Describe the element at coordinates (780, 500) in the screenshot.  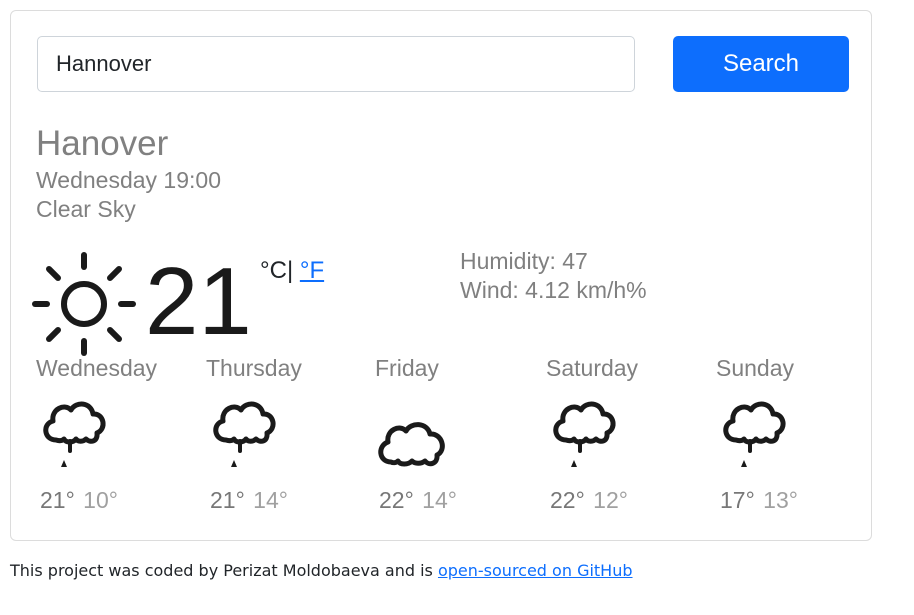
I see `forecast-min-temp: 13°` at that location.